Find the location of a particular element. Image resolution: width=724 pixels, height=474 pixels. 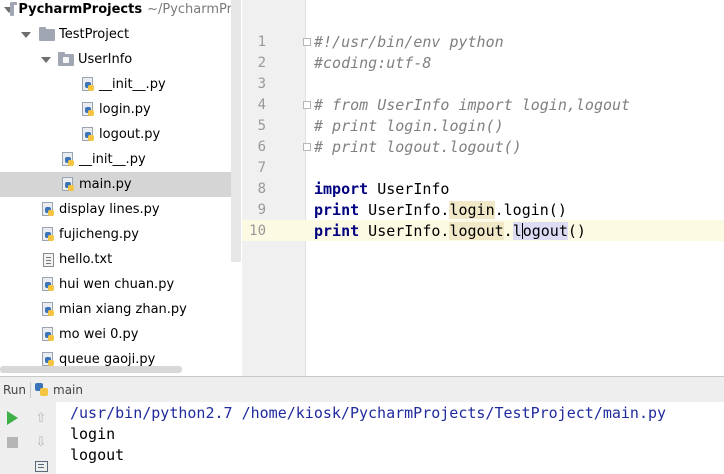

code-line-6: 6 # print logout.logout() is located at coordinates (483, 146).